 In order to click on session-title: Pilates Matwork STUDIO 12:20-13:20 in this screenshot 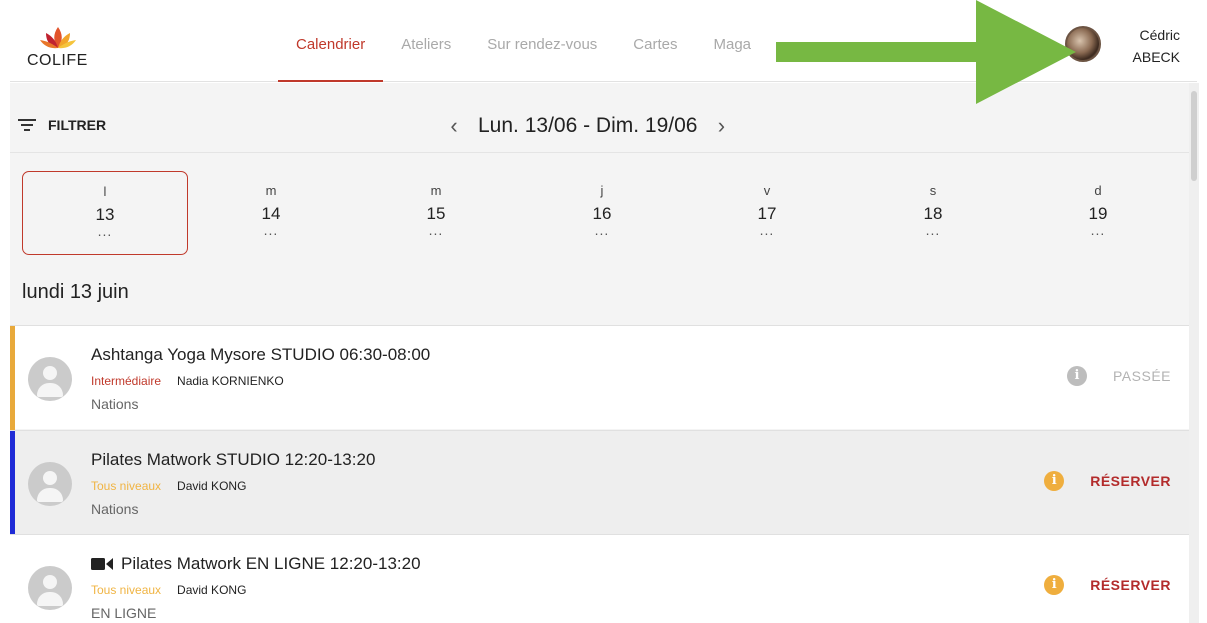, I will do `click(233, 460)`.